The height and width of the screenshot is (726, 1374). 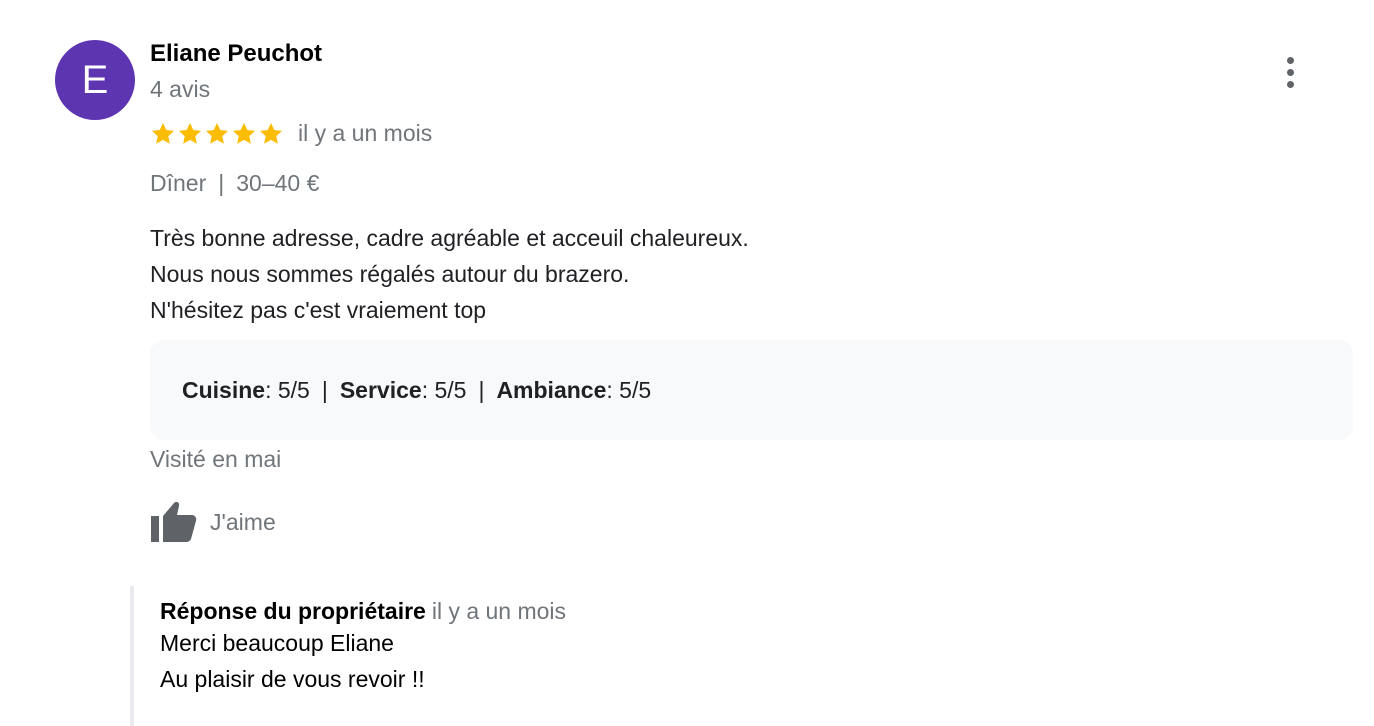 What do you see at coordinates (551, 389) in the screenshot?
I see `sub-rating-label-ambiance: Ambiance` at bounding box center [551, 389].